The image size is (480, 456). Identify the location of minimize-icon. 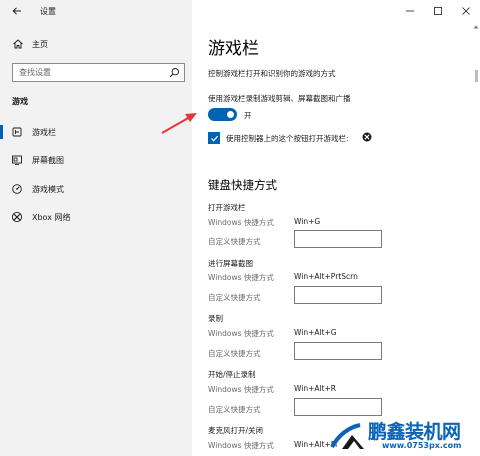
(410, 11).